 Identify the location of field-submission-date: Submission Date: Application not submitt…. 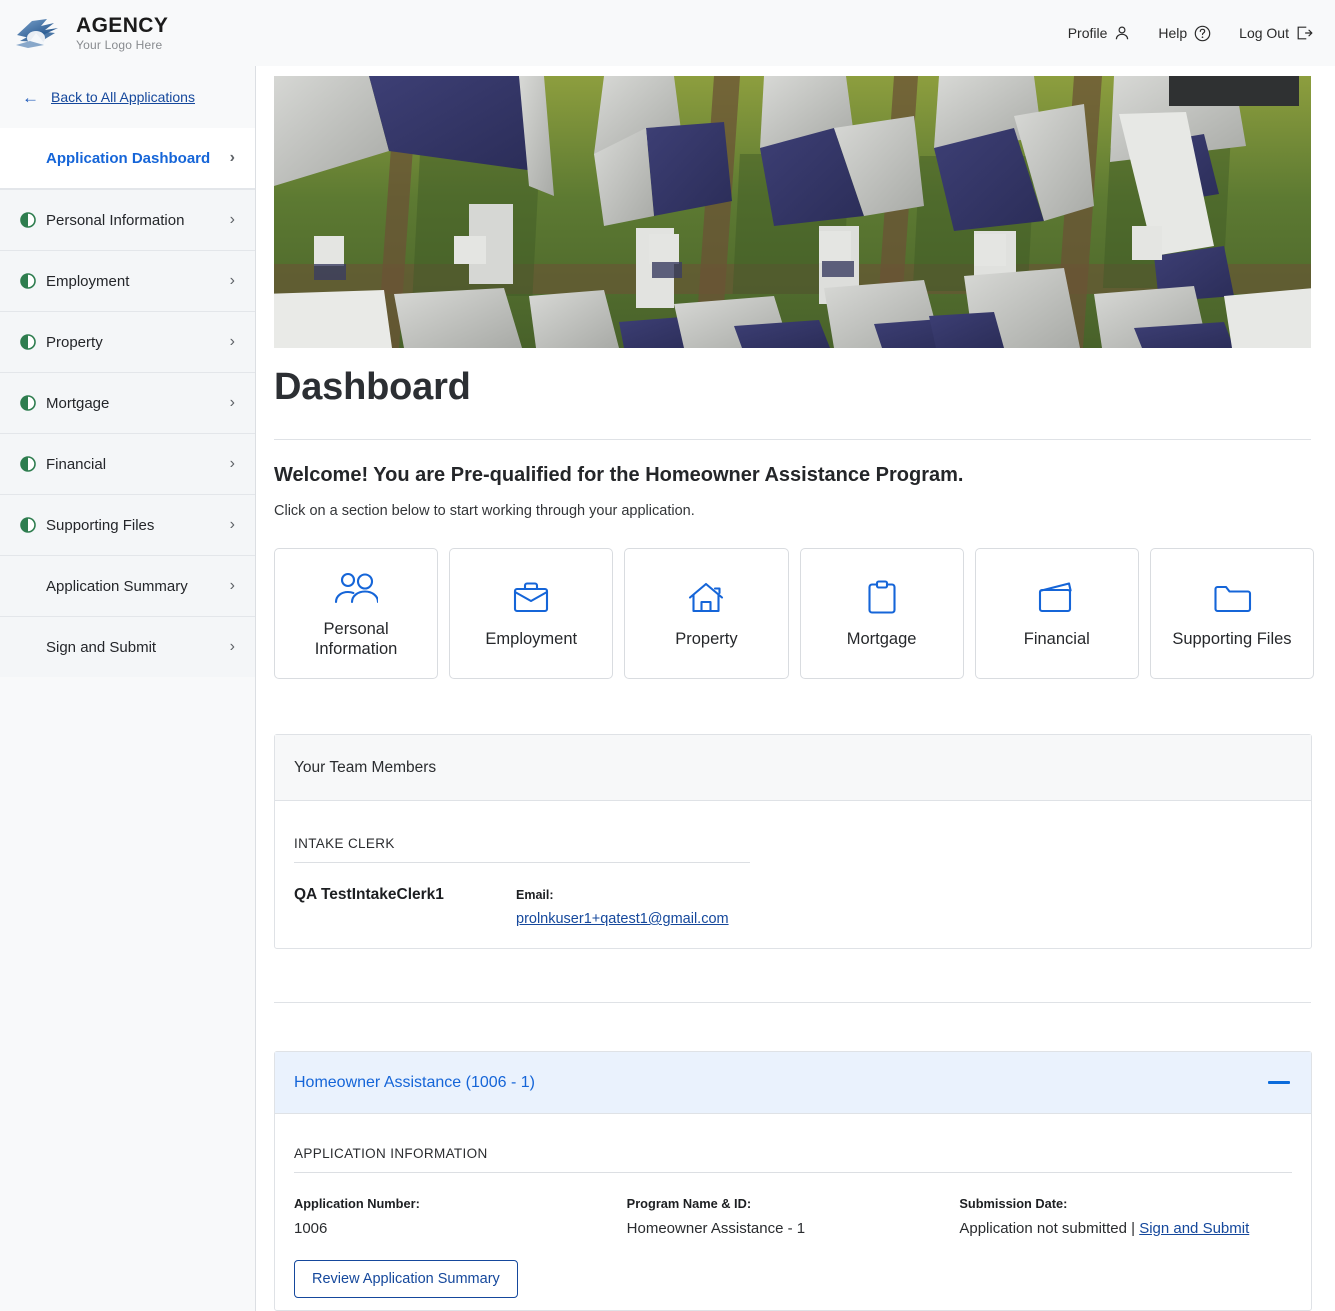
(1125, 1216).